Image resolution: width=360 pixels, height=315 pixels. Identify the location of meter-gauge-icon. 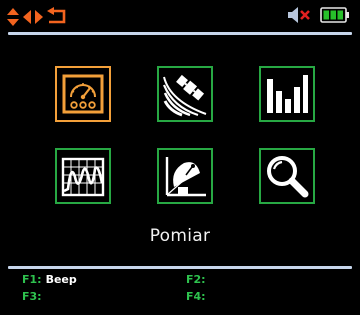
(83, 94).